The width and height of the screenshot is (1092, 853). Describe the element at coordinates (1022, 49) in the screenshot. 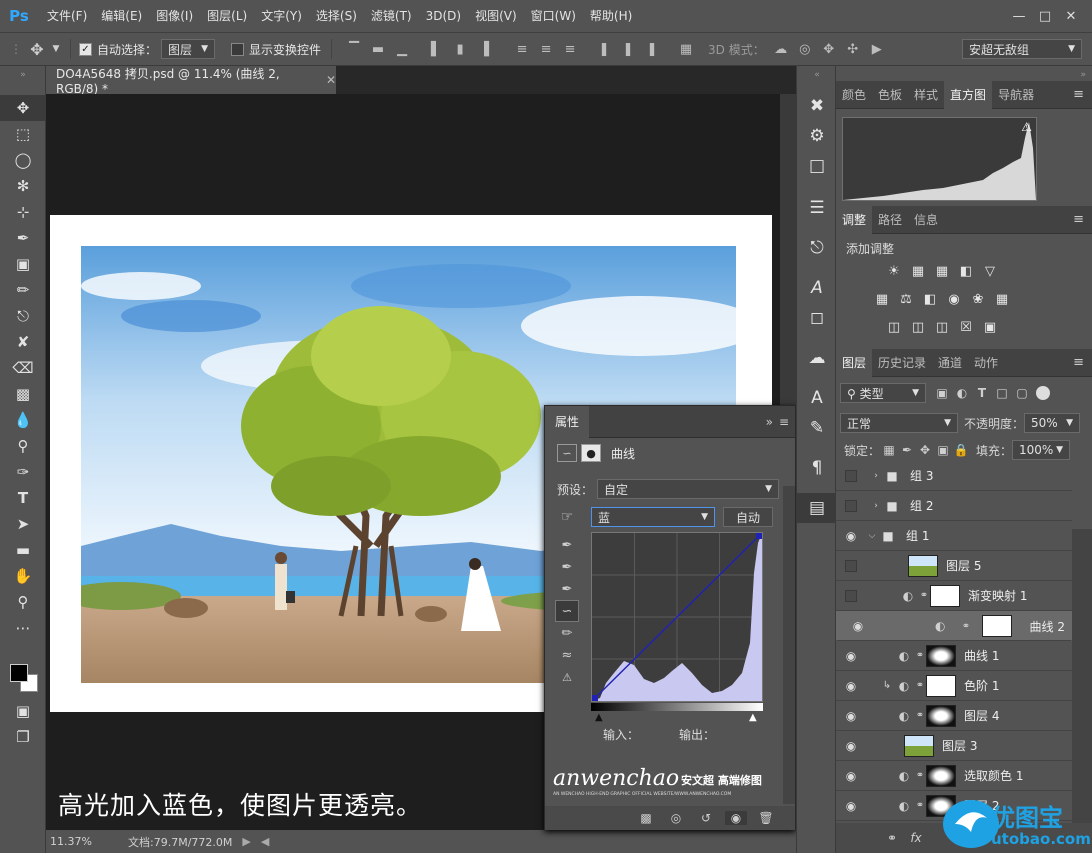

I see `workspace-dropdown: 安超无敌组 ▼` at that location.